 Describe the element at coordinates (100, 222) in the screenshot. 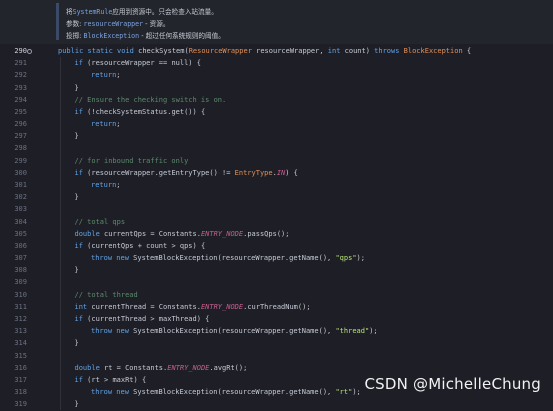

I see `code-text: // total qps` at that location.